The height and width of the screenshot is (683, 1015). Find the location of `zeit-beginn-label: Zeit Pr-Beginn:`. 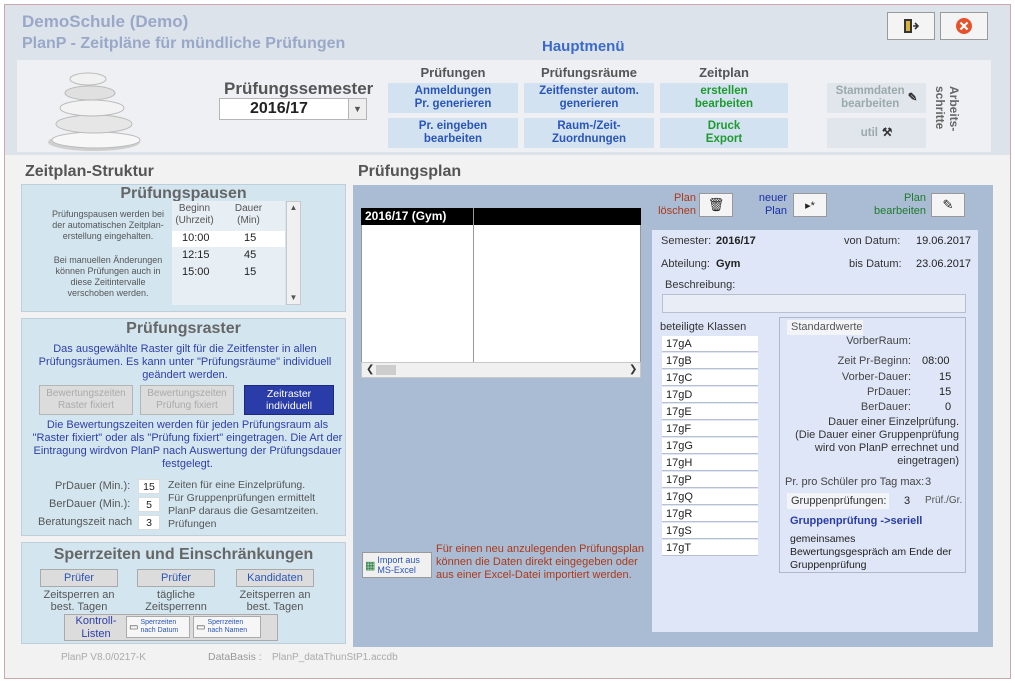

zeit-beginn-label: Zeit Pr-Beginn: is located at coordinates (874, 361).